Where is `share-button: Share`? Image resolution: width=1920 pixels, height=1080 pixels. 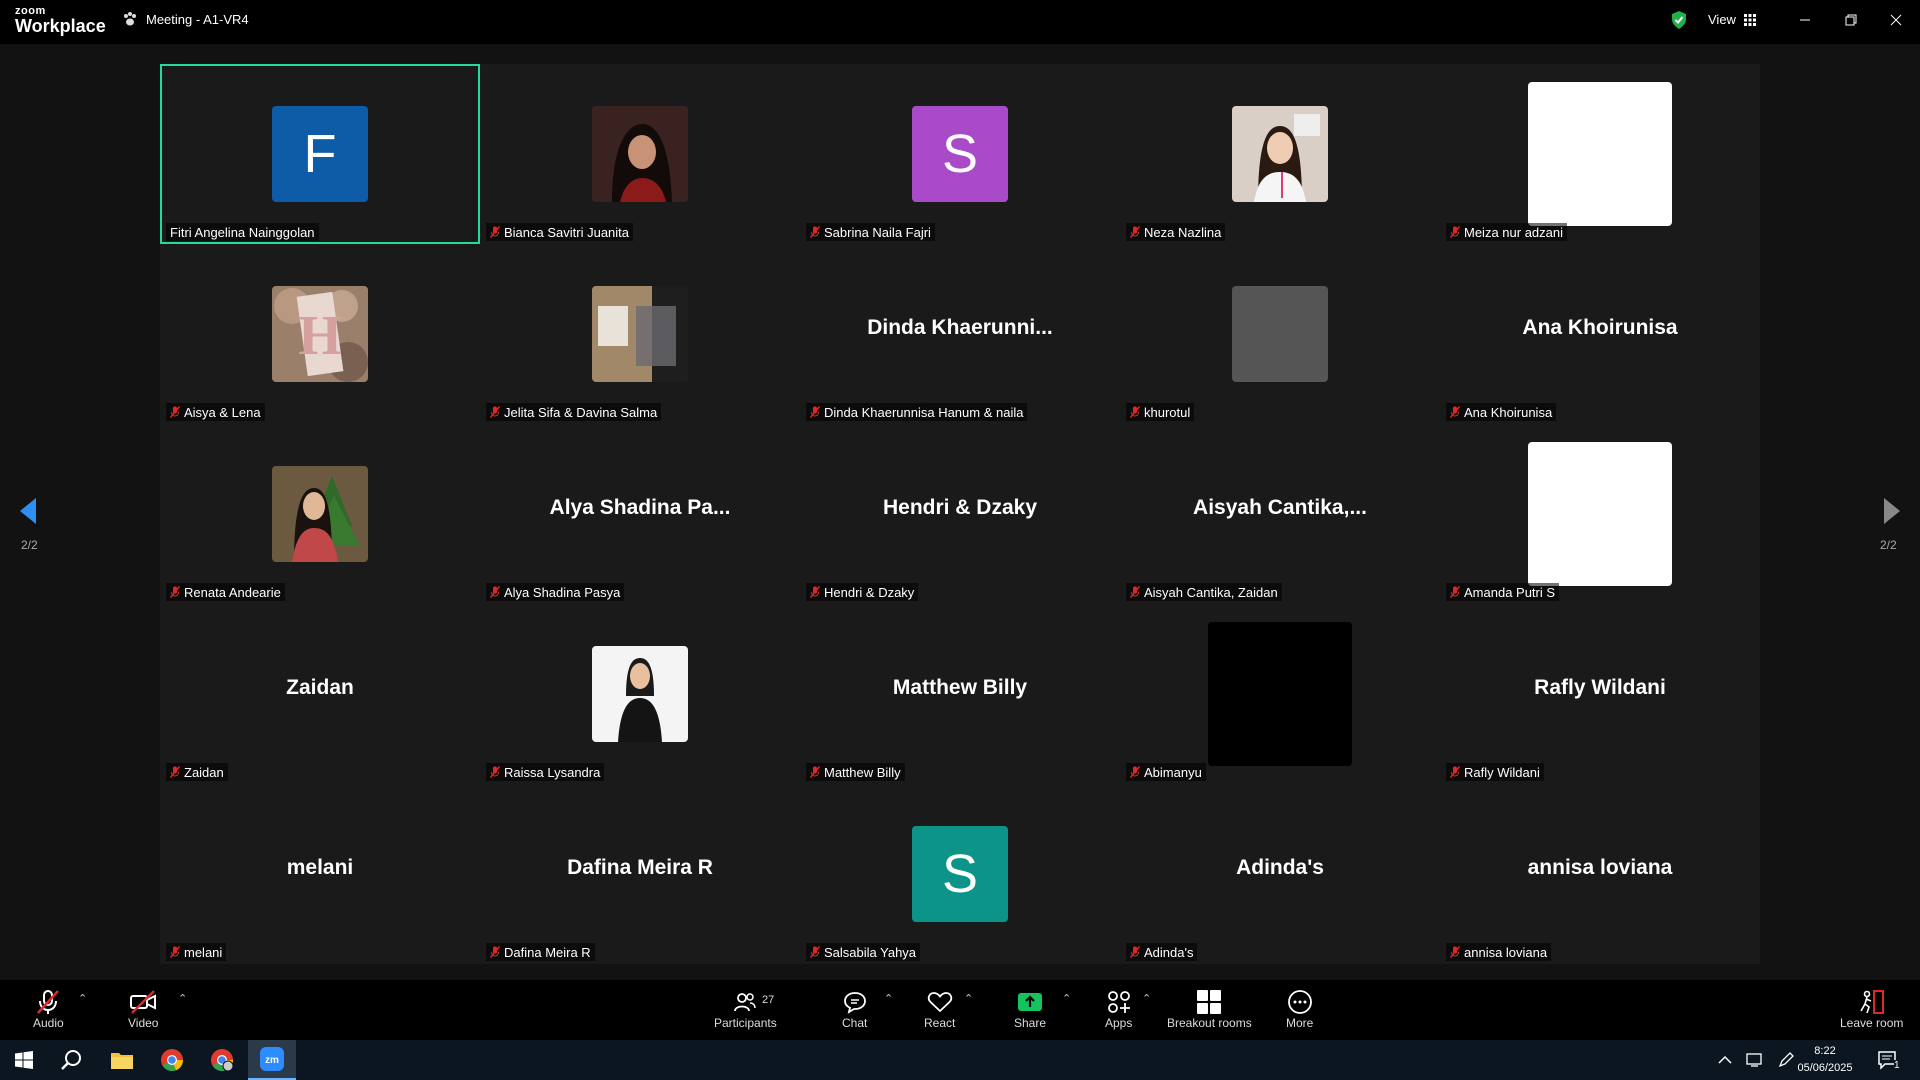
share-button: Share is located at coordinates (1030, 1009).